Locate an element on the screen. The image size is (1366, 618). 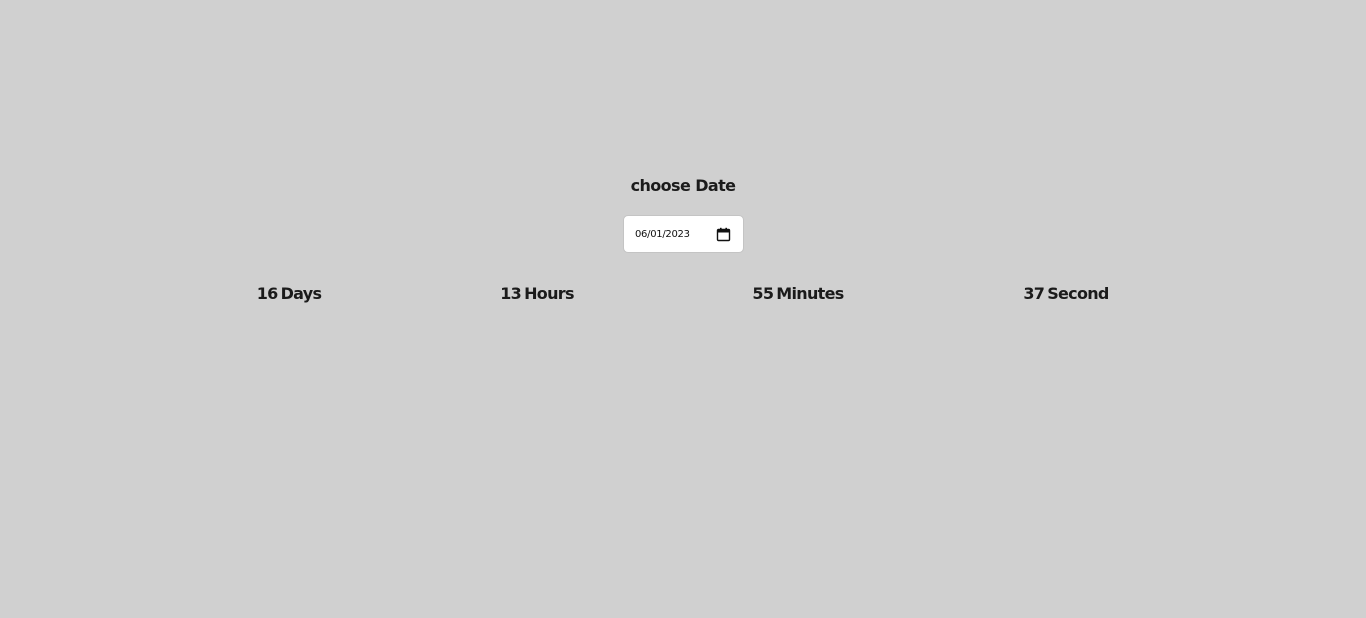
countdown-days: 16 Days is located at coordinates (289, 293).